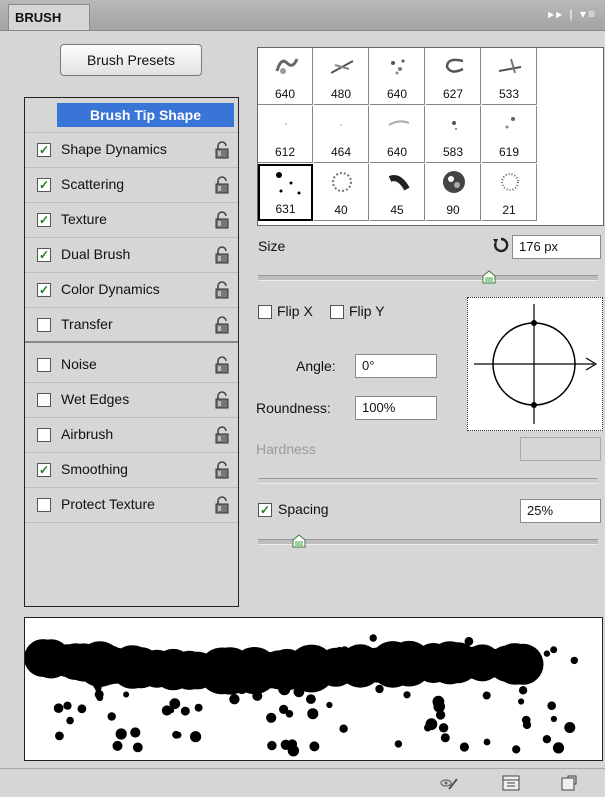 The height and width of the screenshot is (797, 605). What do you see at coordinates (560, 511) in the screenshot?
I see `spacing-field: 25%` at bounding box center [560, 511].